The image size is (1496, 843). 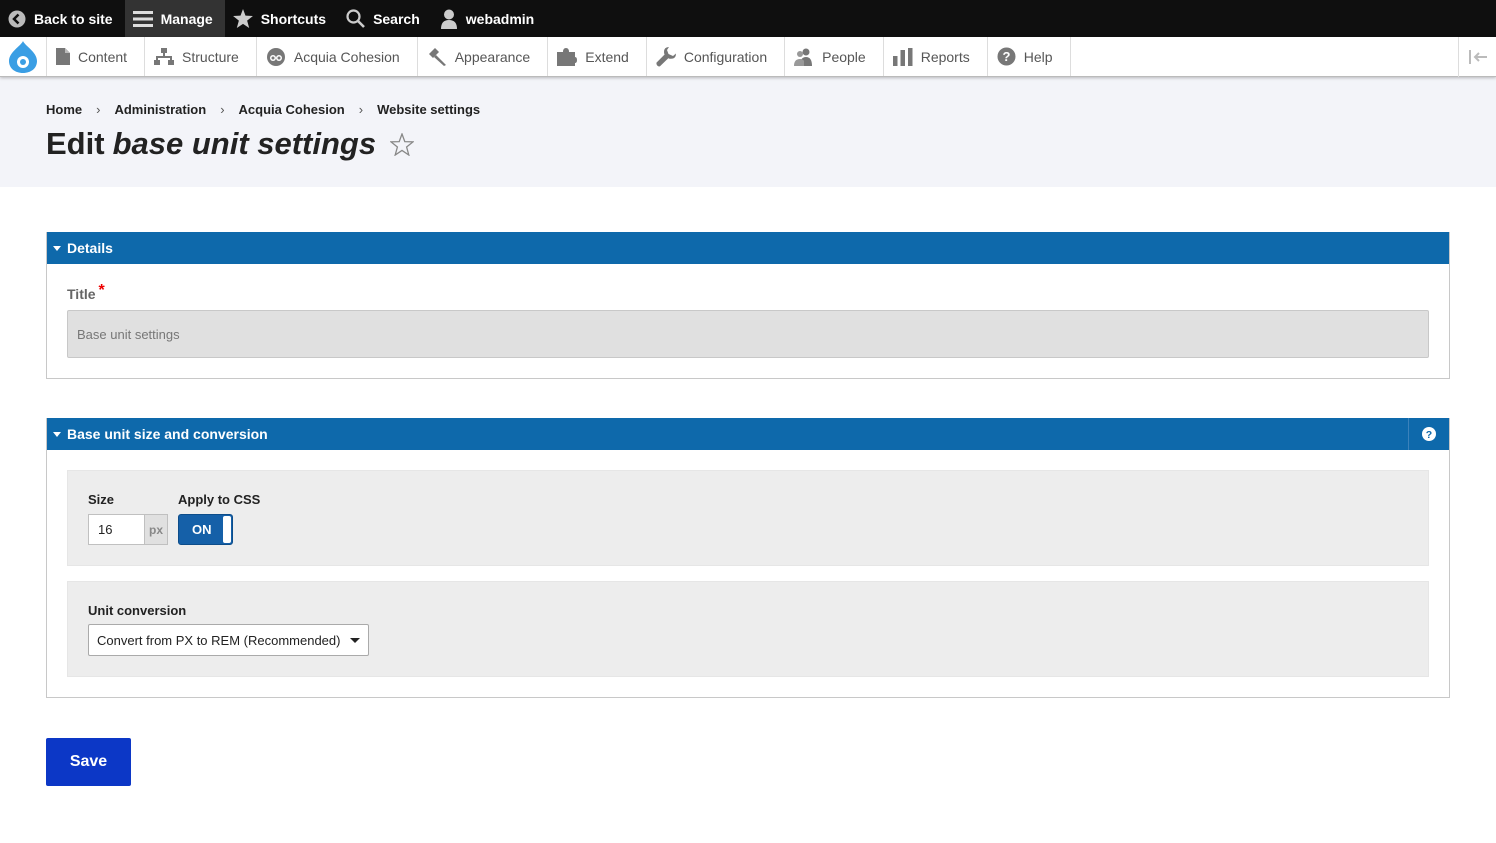 I want to click on star-outline-icon, so click(x=402, y=144).